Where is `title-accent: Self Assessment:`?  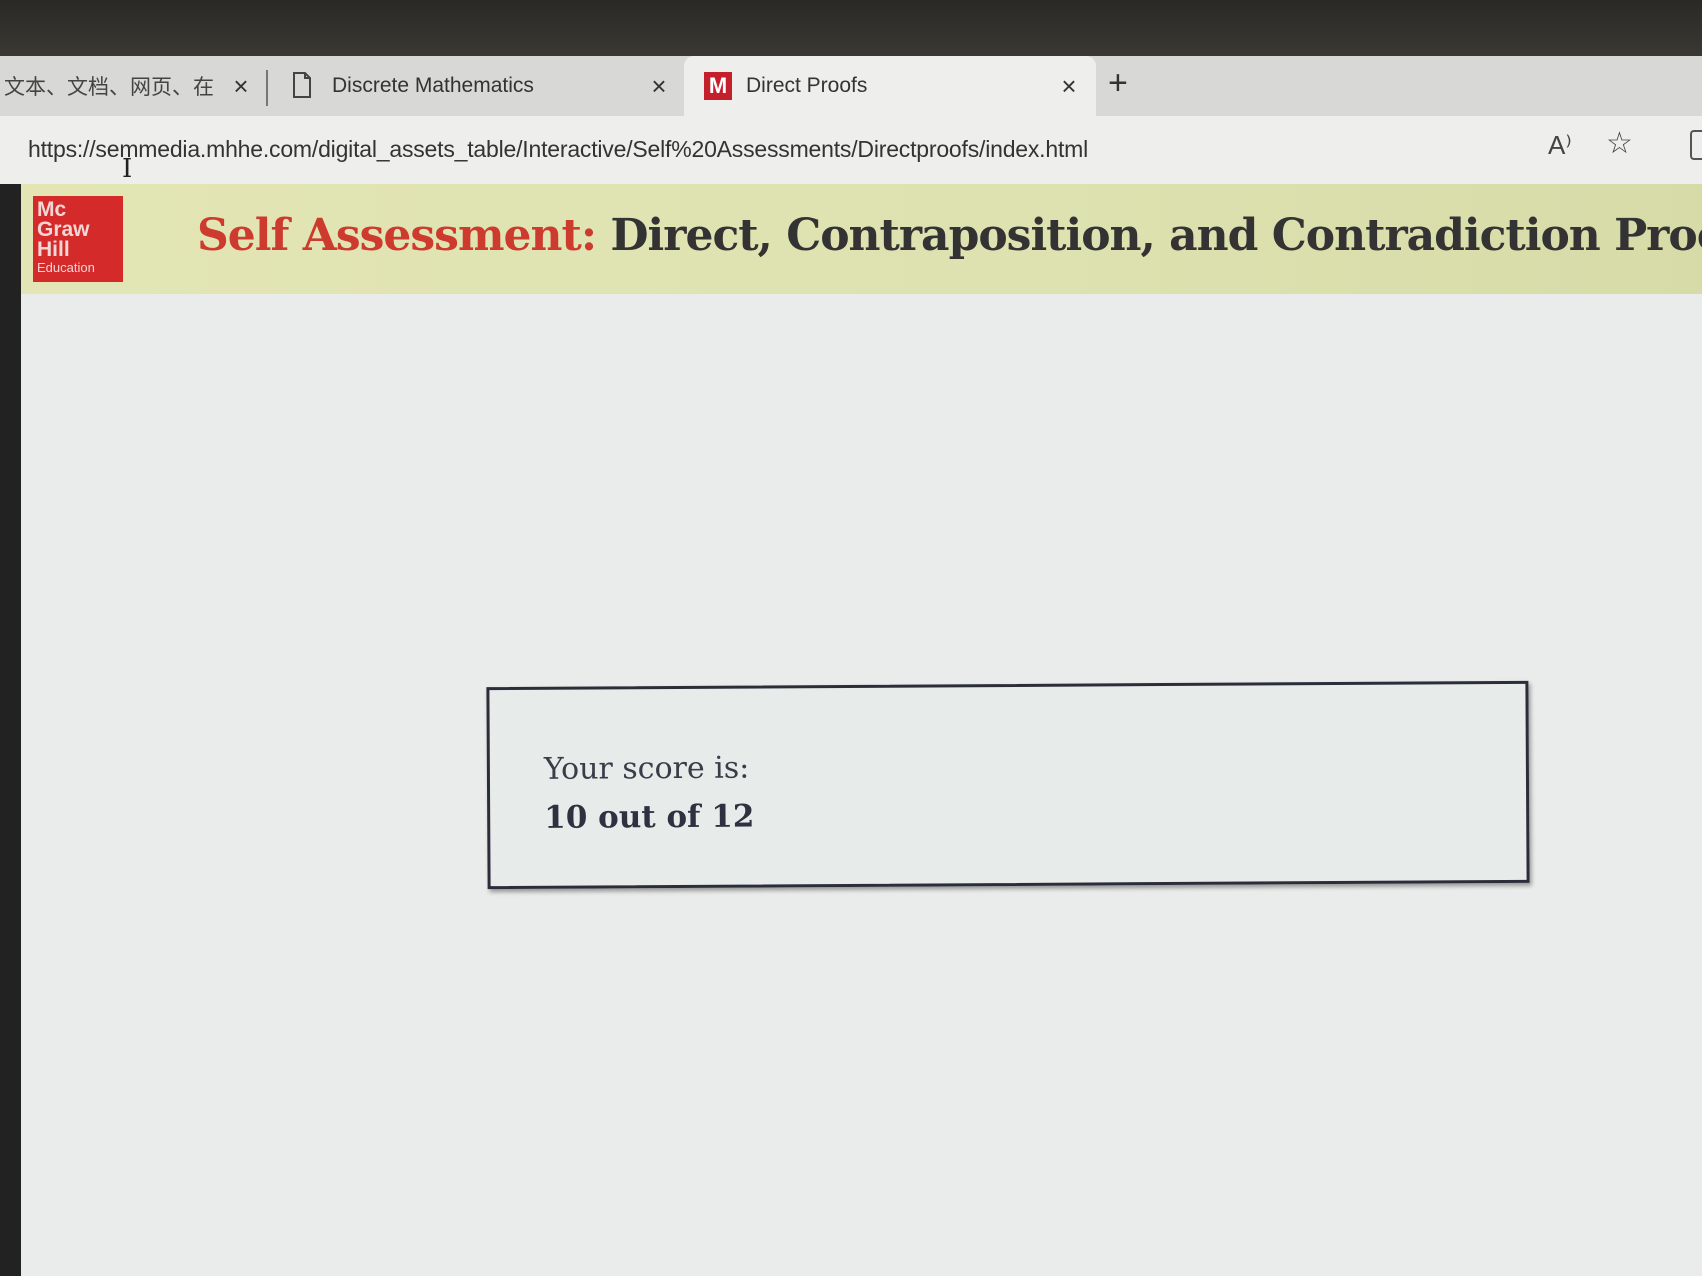
title-accent: Self Assessment: is located at coordinates (397, 235).